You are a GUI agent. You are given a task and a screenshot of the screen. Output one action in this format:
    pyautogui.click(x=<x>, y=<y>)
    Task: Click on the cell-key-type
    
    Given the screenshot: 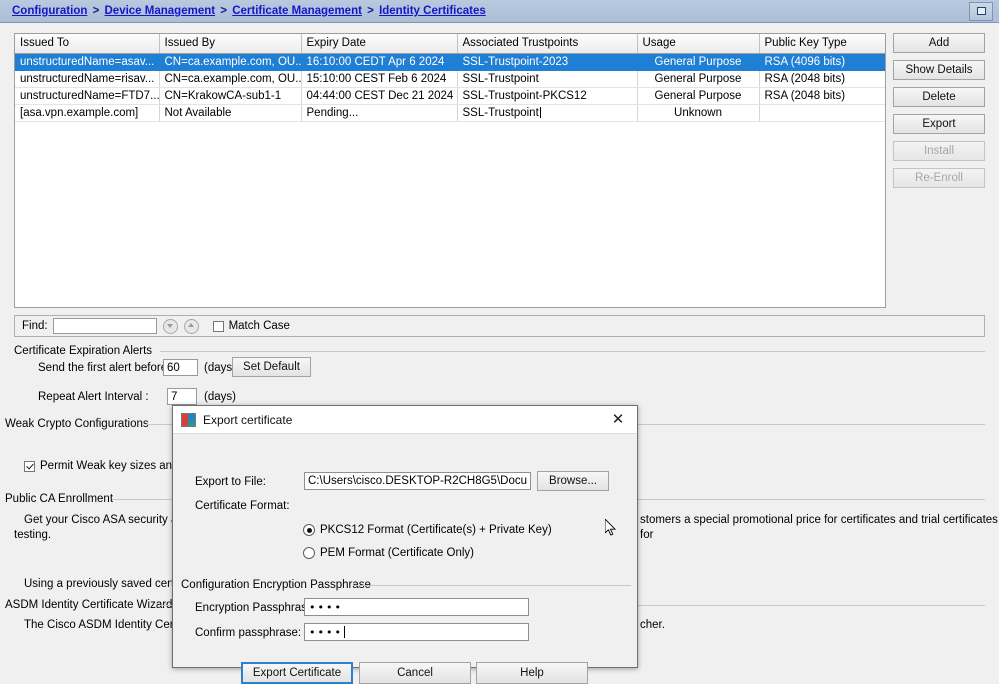 What is the action you would take?
    pyautogui.click(x=822, y=113)
    